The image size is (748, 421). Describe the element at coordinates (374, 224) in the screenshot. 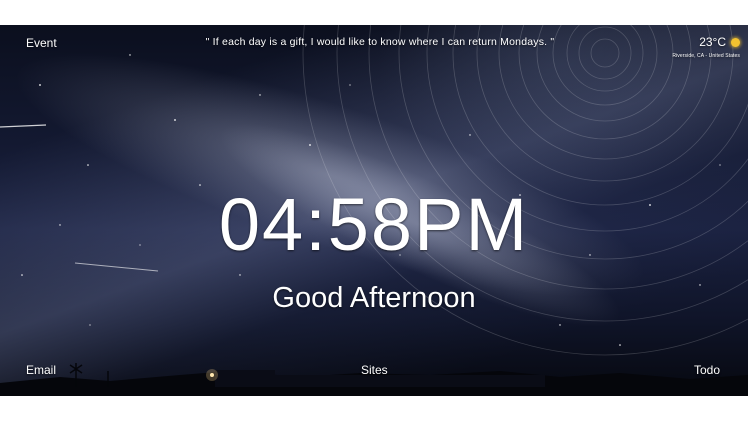

I see `clock-time: 04:58PM` at that location.